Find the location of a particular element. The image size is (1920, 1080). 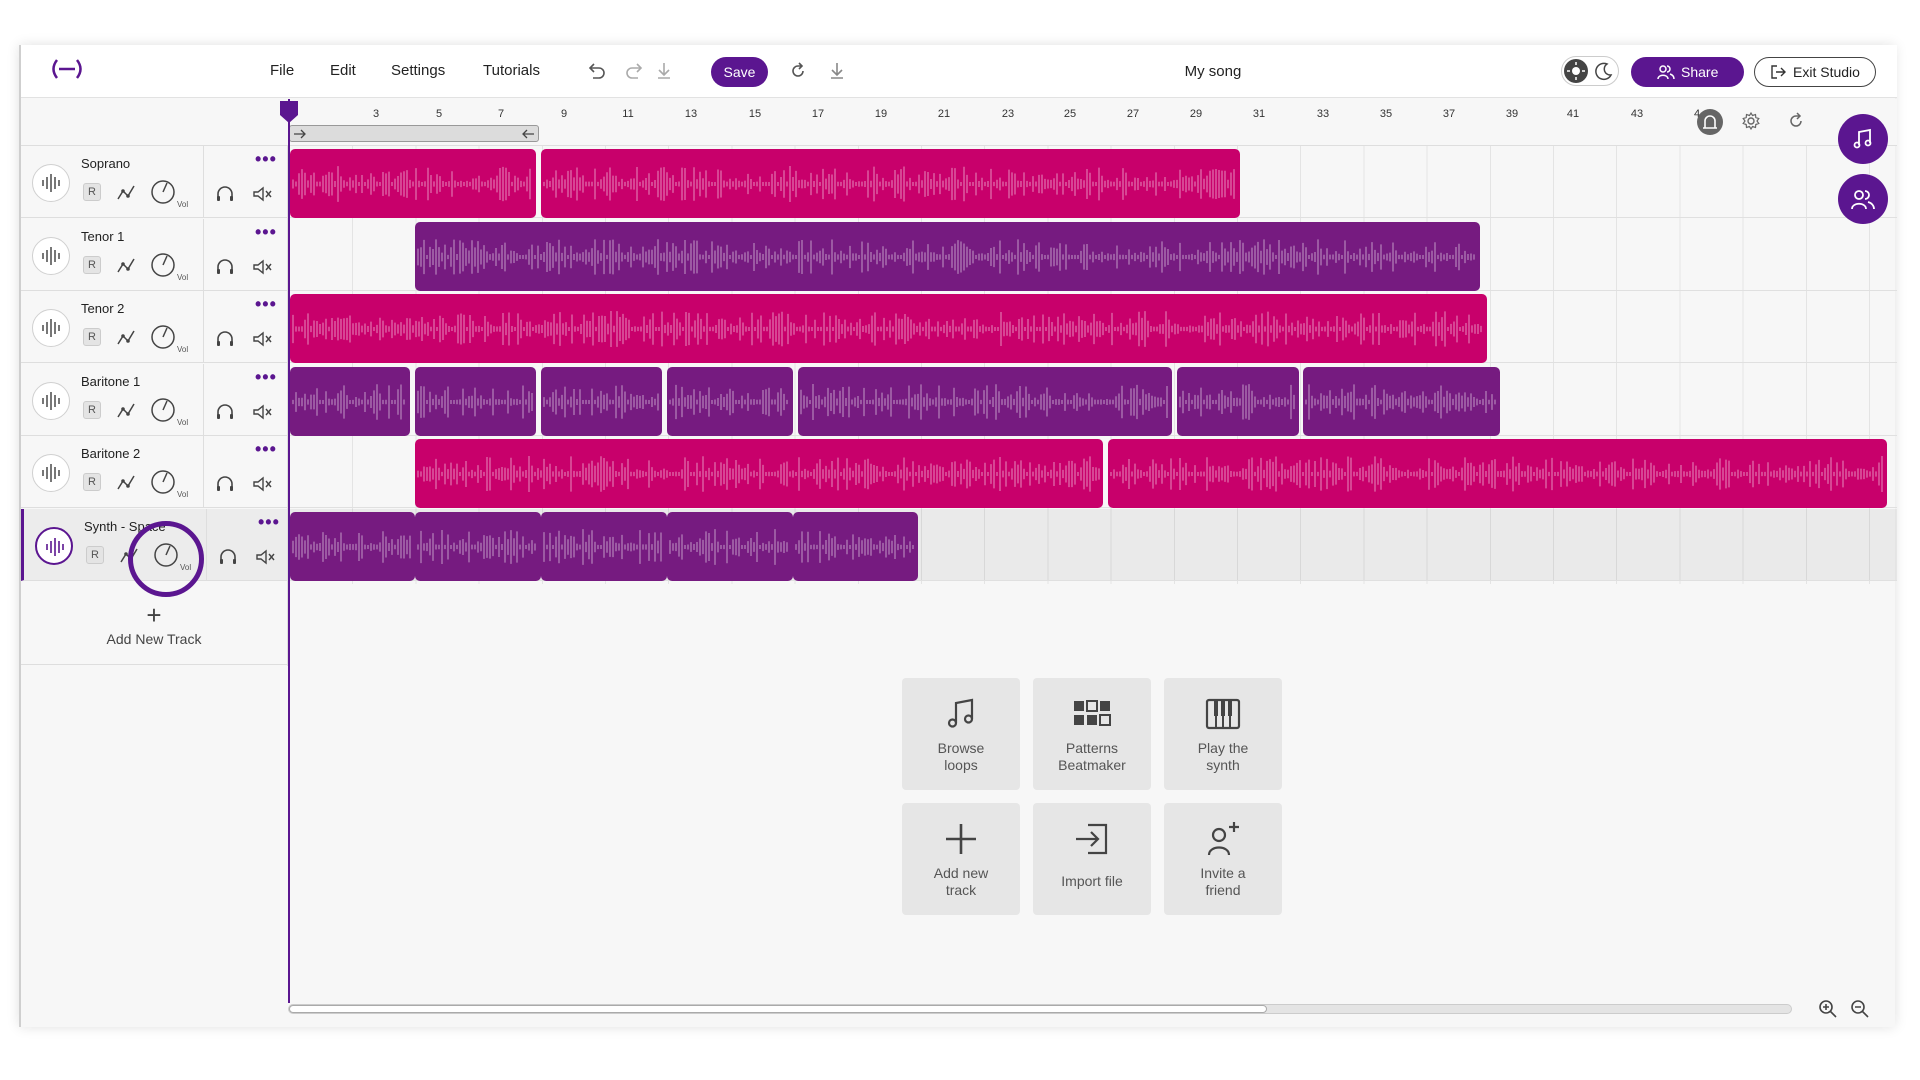

track-header: Baritone 2 ••• R Vol is located at coordinates (154, 472).